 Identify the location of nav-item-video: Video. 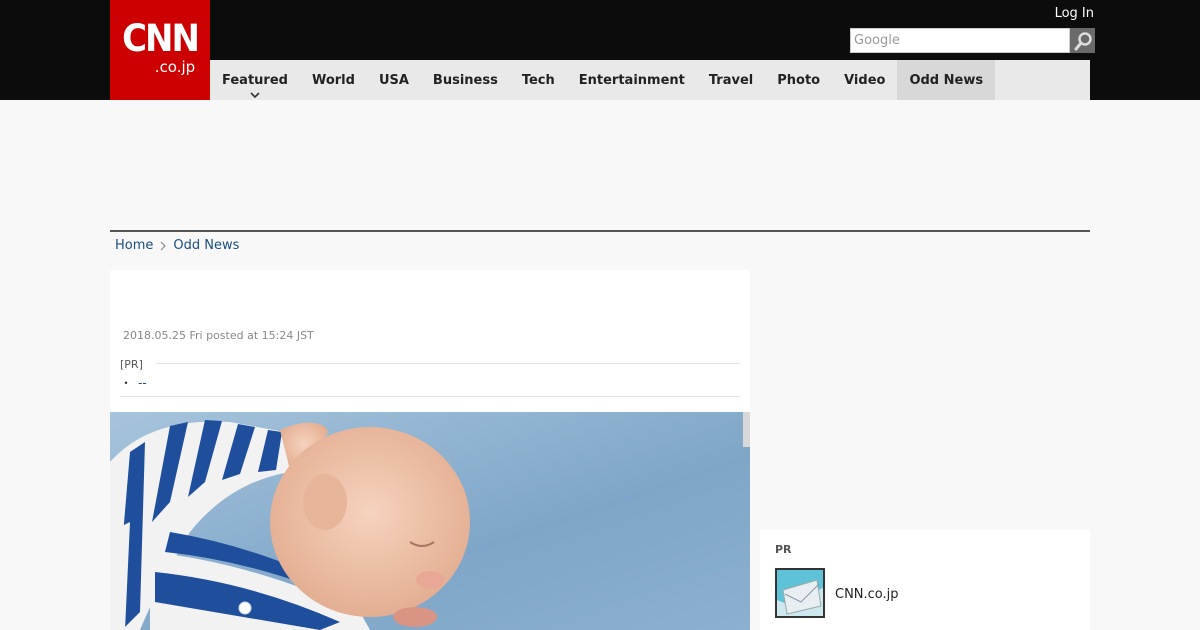
(864, 80).